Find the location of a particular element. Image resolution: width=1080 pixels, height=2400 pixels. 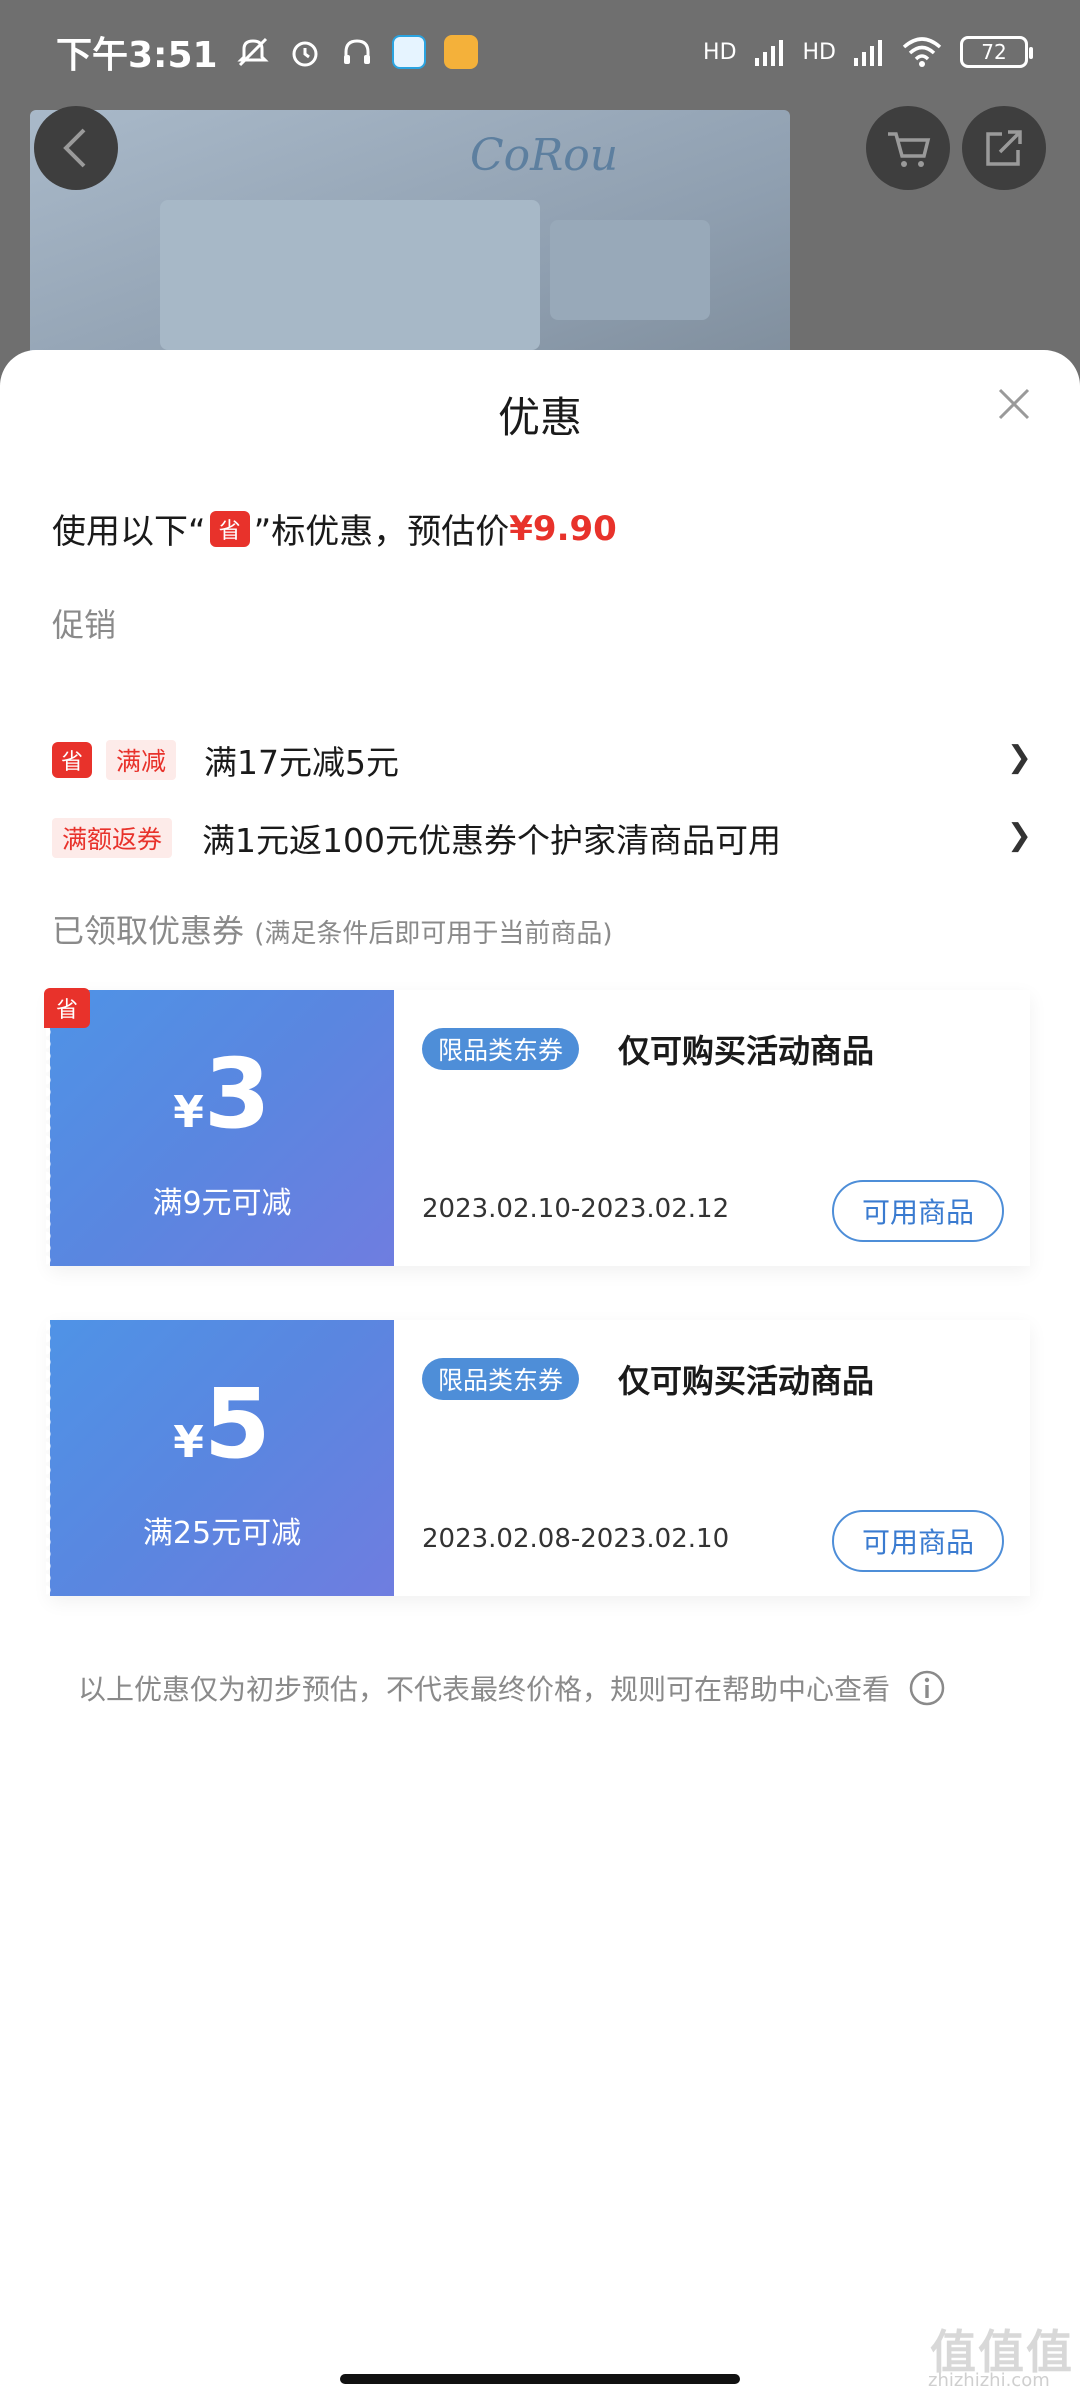

disclaimer-note: 以上优惠仅为初步预估，不代表最终价格，规则可在帮助中心查看 is located at coordinates (512, 1688).